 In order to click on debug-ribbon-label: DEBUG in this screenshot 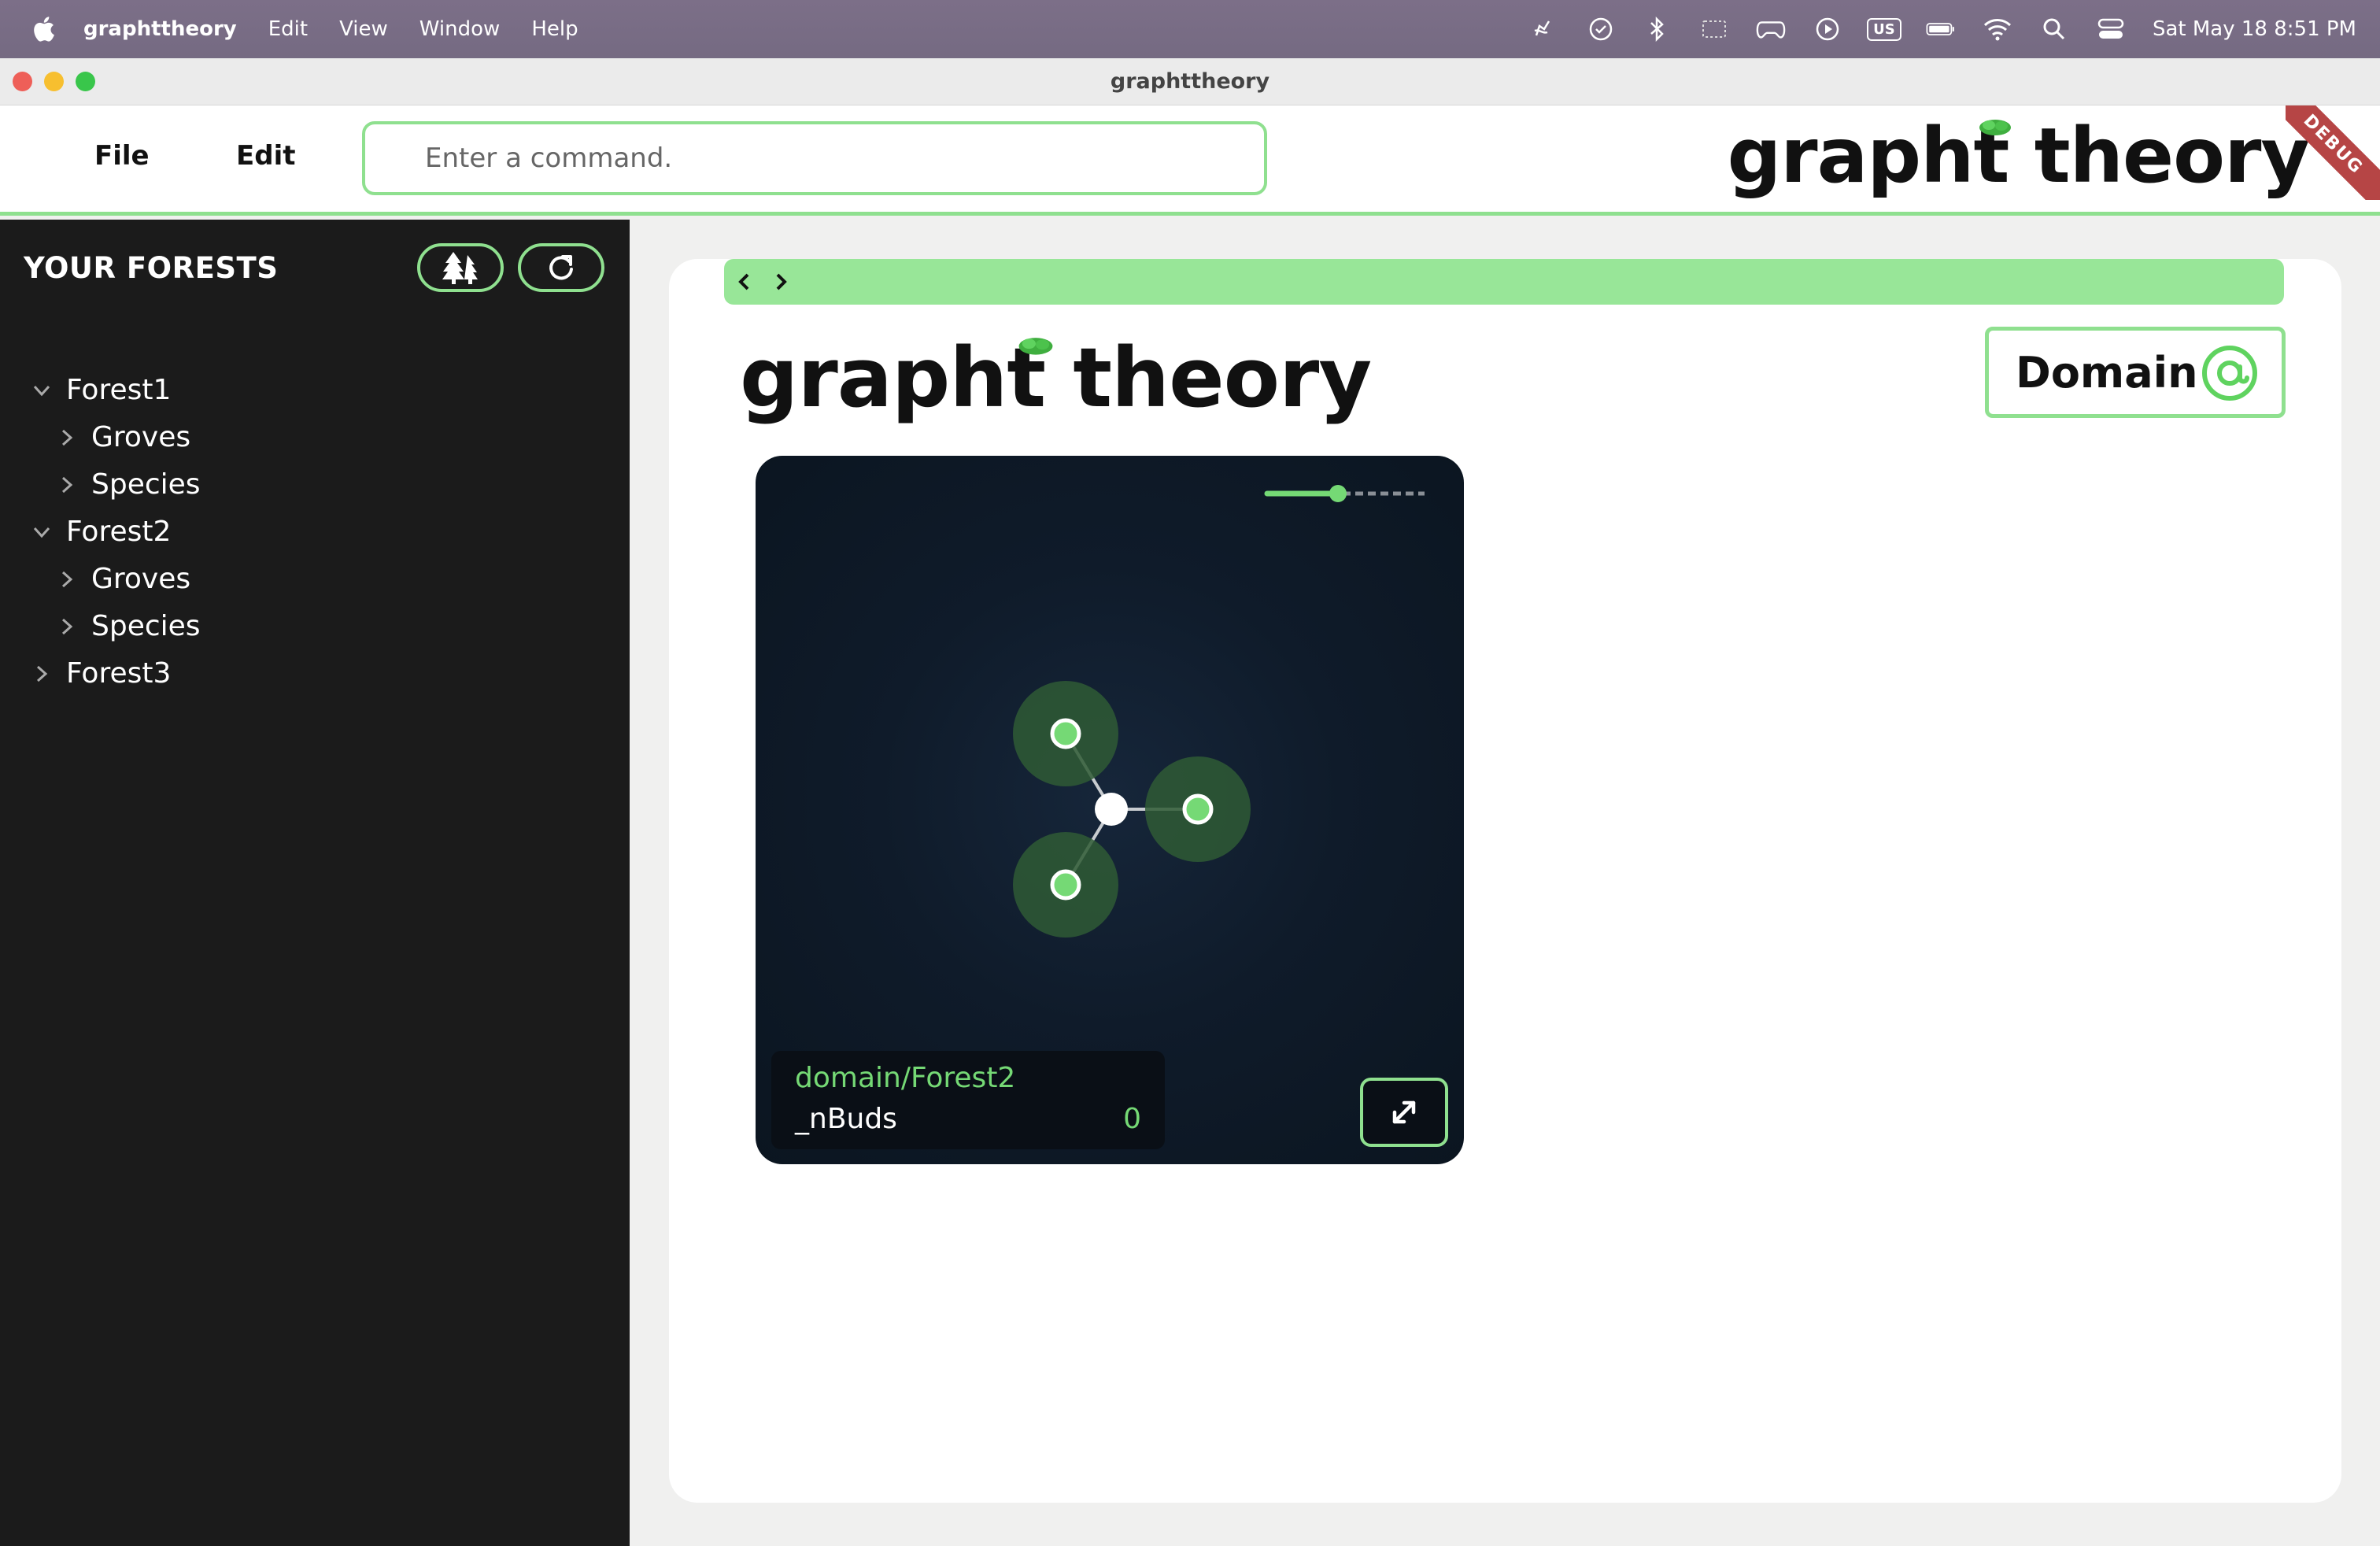, I will do `click(2333, 152)`.